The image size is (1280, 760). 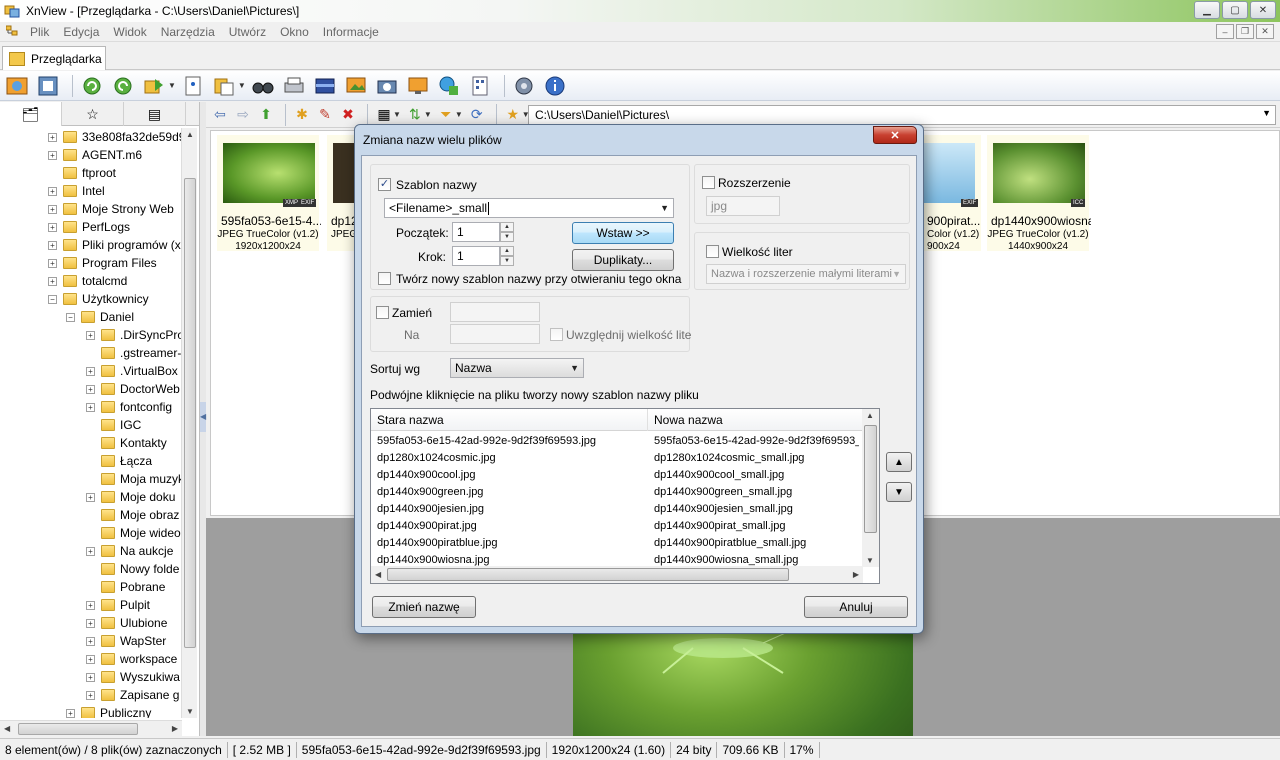 I want to click on tree-item: + WapSter, so click(x=126, y=641).